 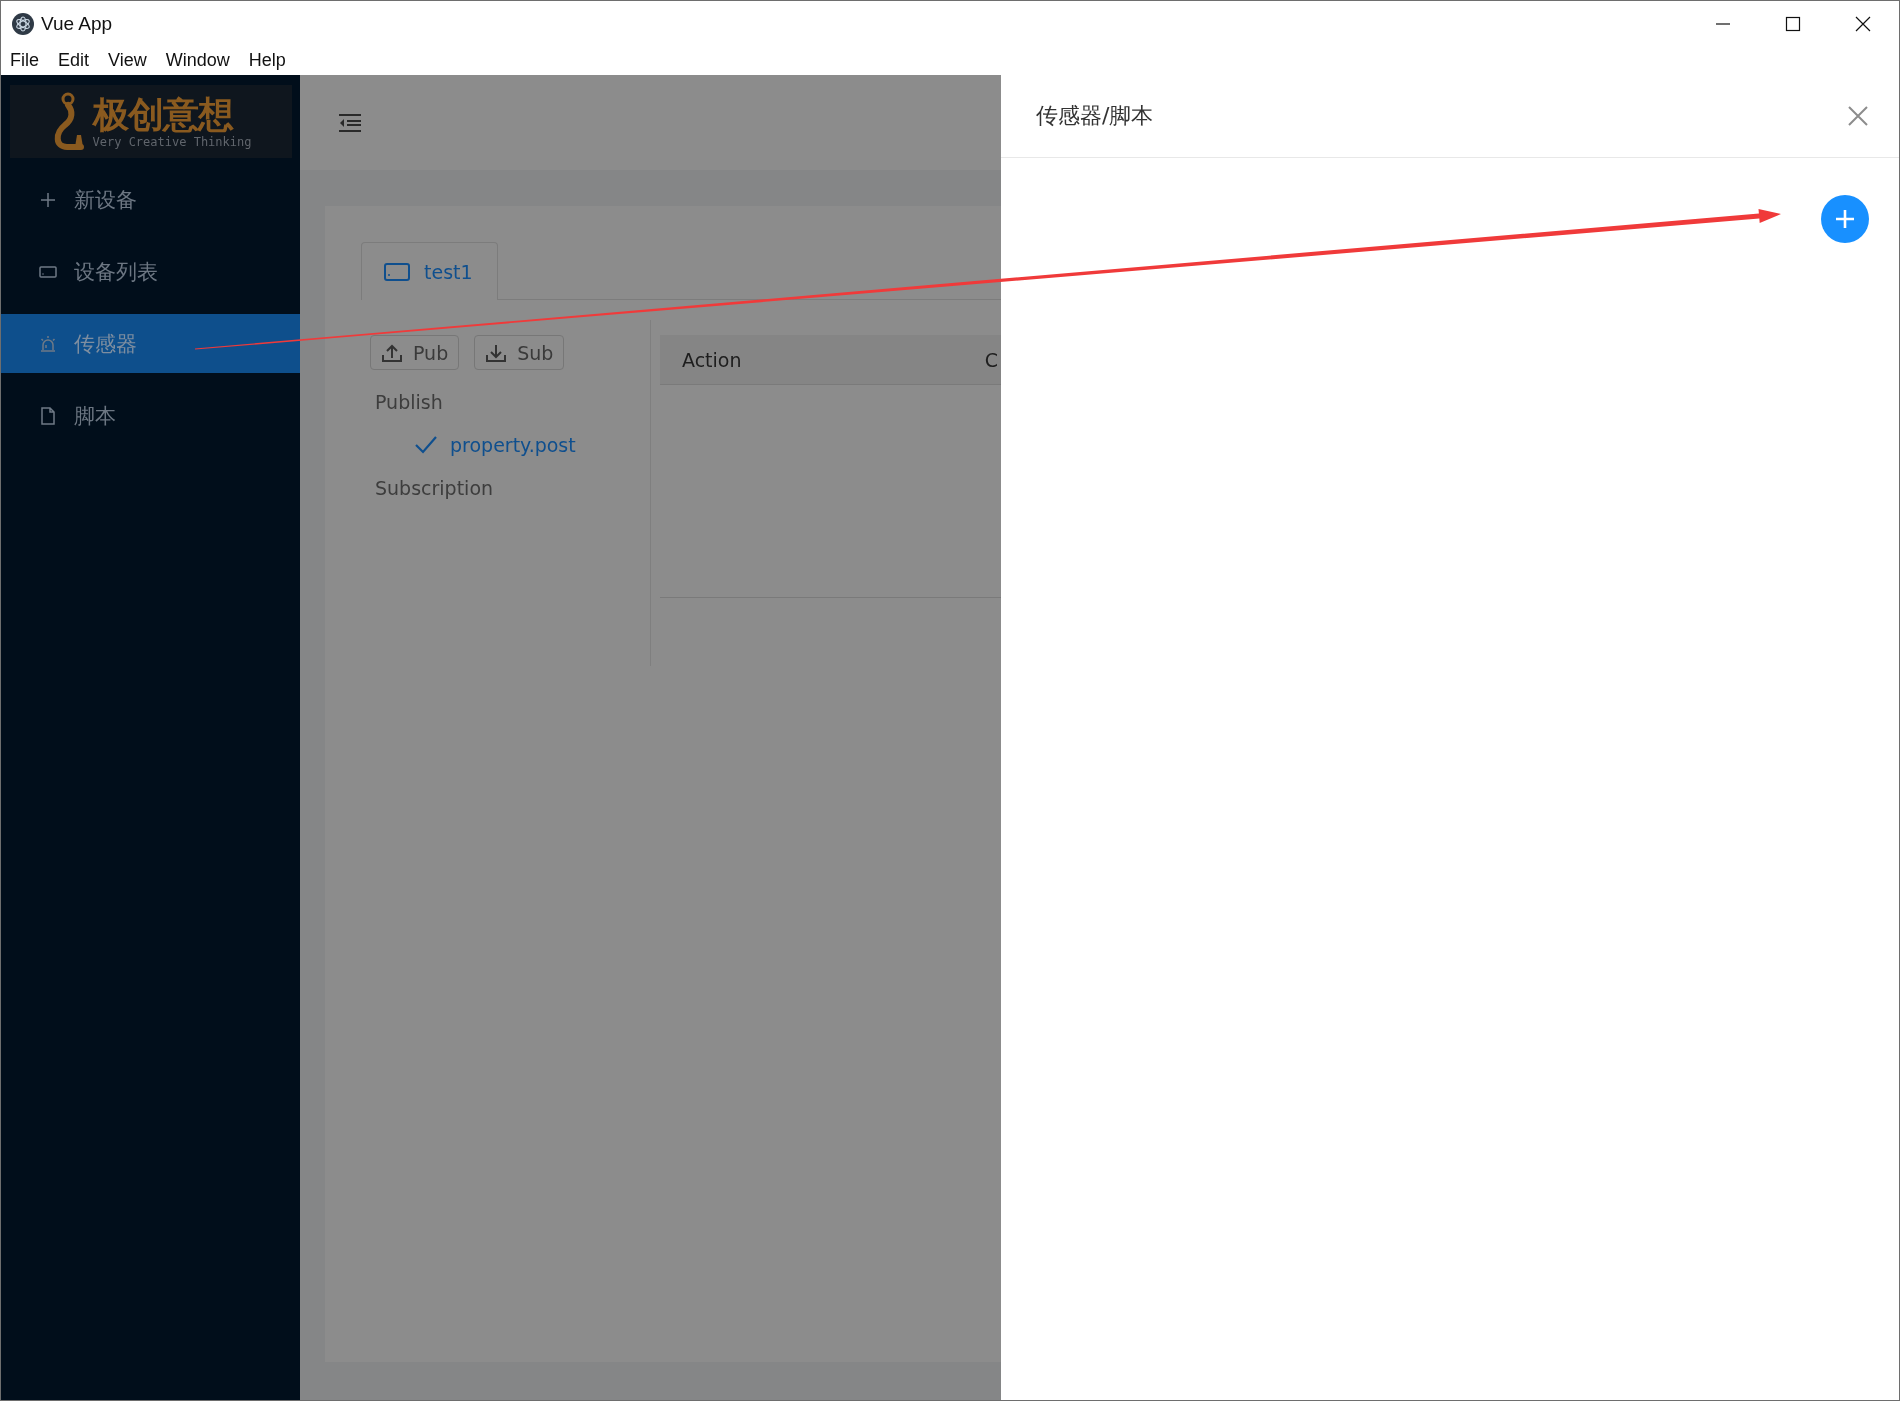 I want to click on tab: test1, so click(x=429, y=271).